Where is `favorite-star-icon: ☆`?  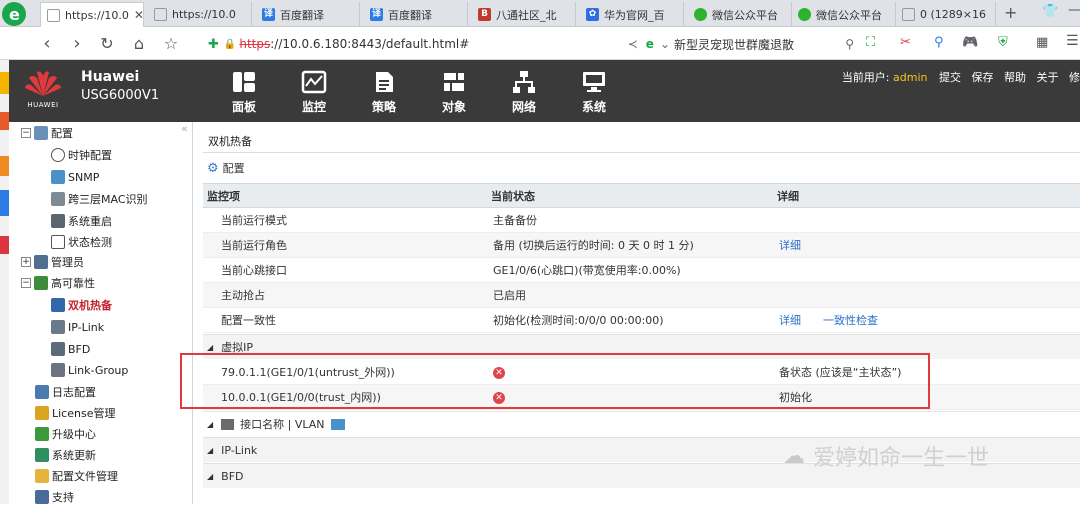 favorite-star-icon: ☆ is located at coordinates (171, 43).